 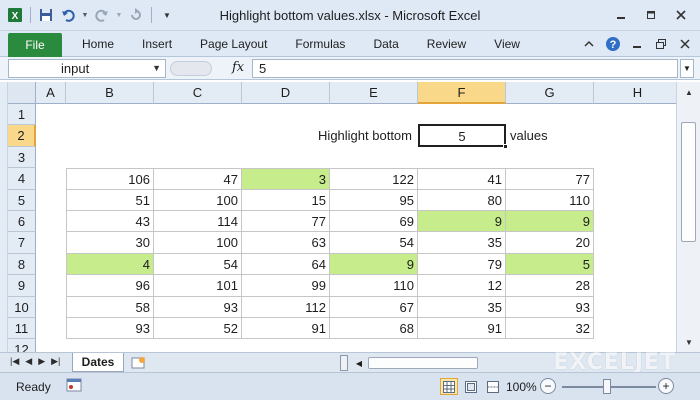 I want to click on insert-sheet-icon, so click(x=138, y=363).